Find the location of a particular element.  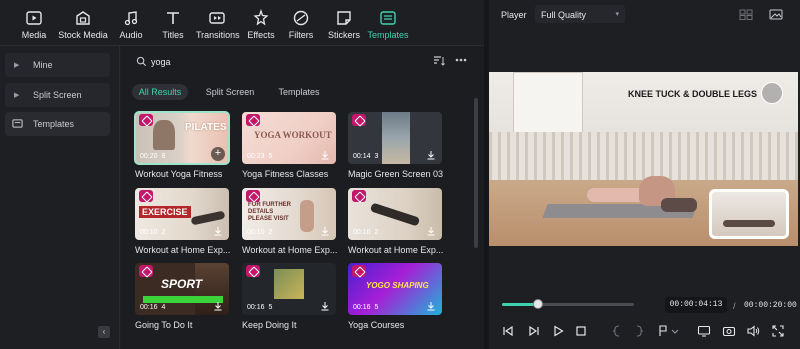

volume-icon is located at coordinates (753, 331).